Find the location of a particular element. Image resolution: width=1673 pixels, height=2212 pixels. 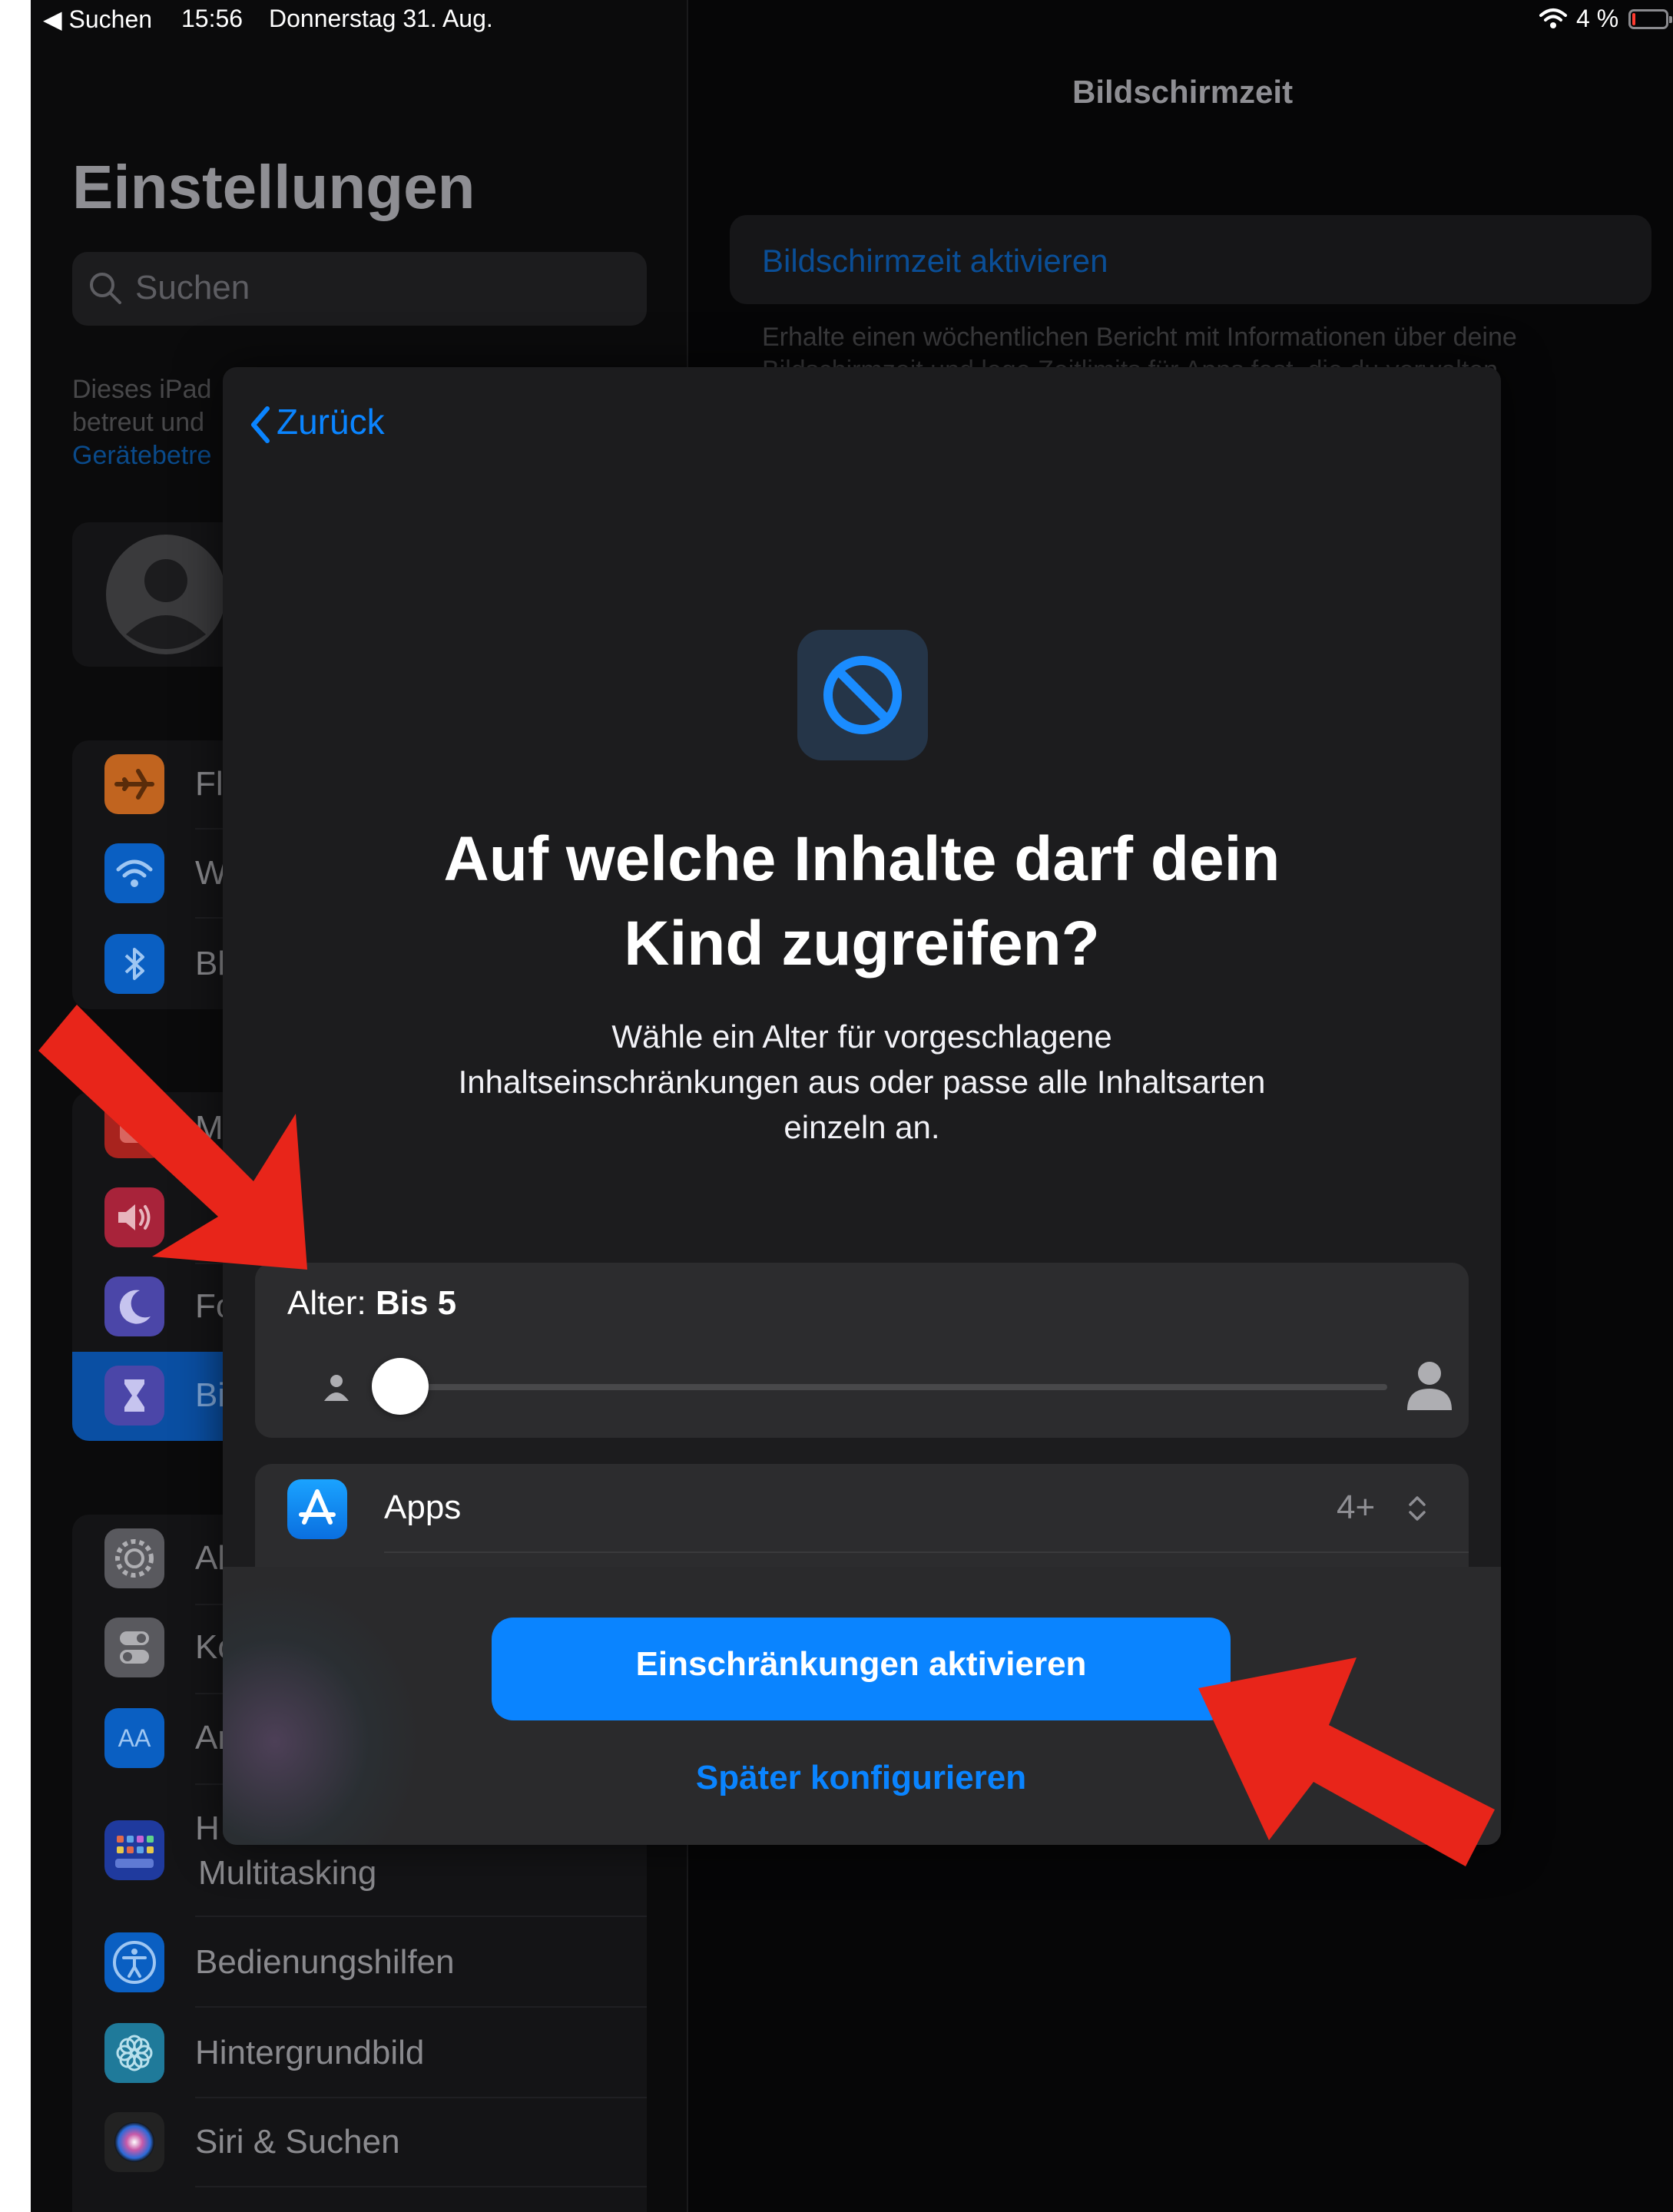

search-placeholder: Suchen is located at coordinates (192, 287).